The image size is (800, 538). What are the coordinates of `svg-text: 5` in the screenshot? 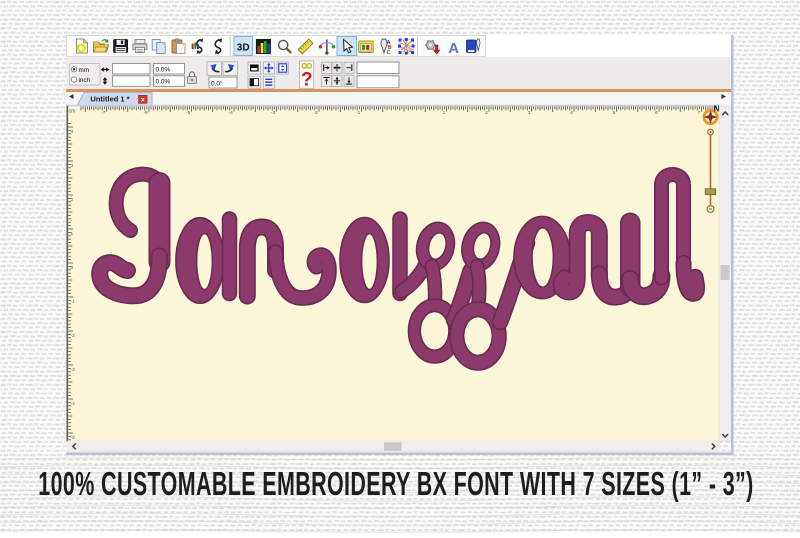 It's located at (614, 113).